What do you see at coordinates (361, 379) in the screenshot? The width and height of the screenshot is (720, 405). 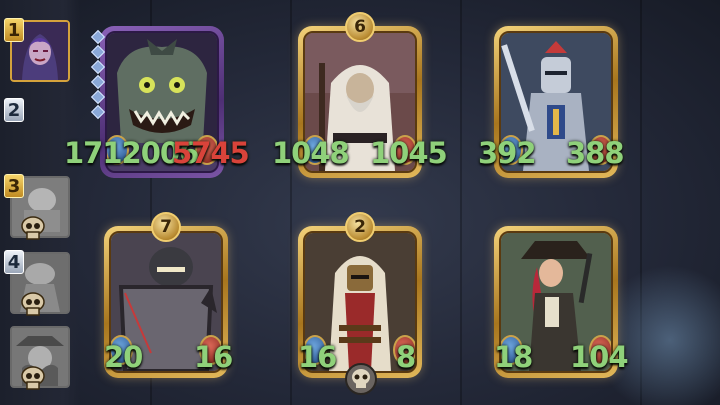 I see `skull-emblem-icon` at bounding box center [361, 379].